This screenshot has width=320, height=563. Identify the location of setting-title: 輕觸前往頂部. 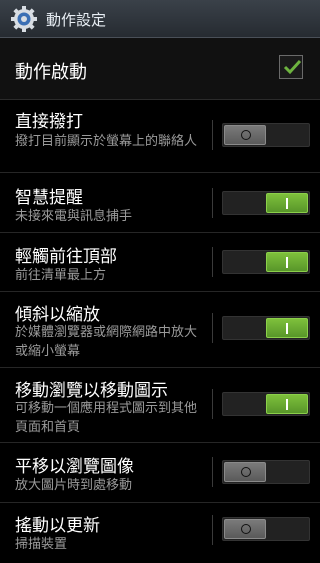
(66, 257).